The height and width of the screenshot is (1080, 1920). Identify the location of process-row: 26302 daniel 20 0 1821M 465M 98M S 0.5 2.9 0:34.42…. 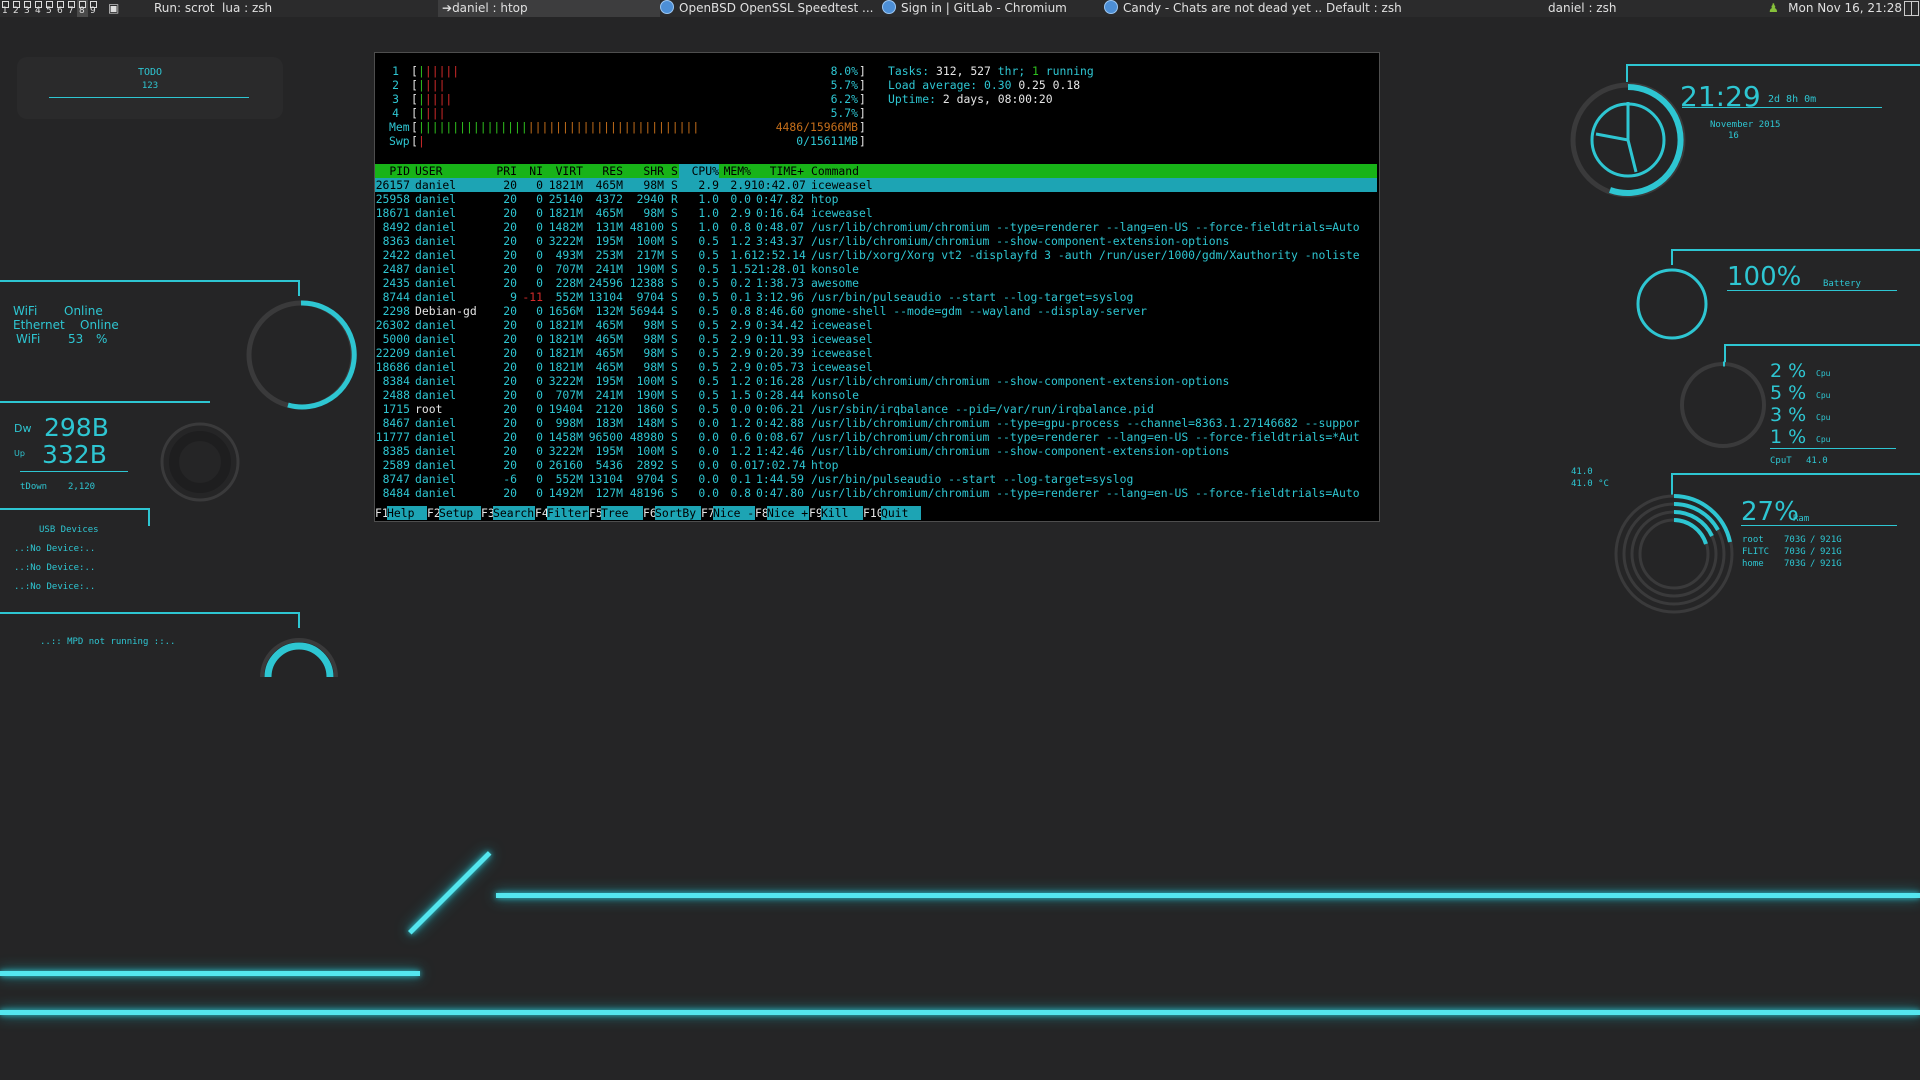
(876, 325).